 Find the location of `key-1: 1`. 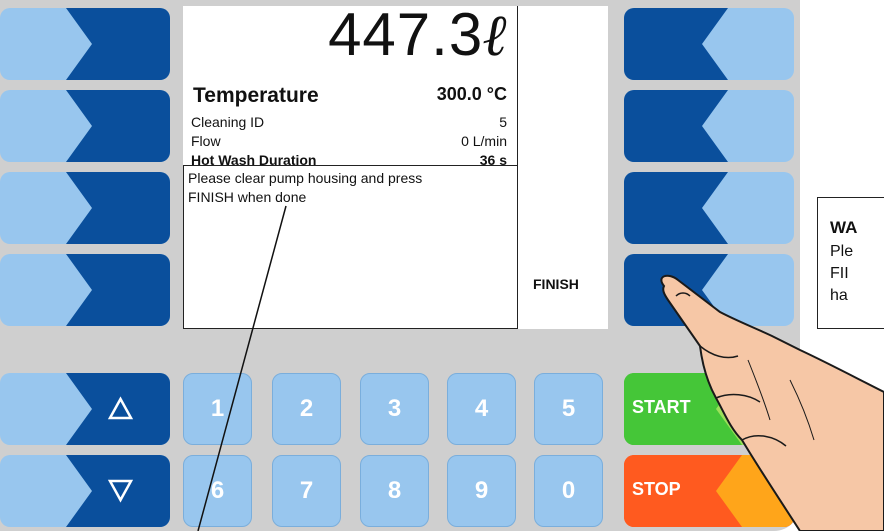

key-1: 1 is located at coordinates (217, 409).